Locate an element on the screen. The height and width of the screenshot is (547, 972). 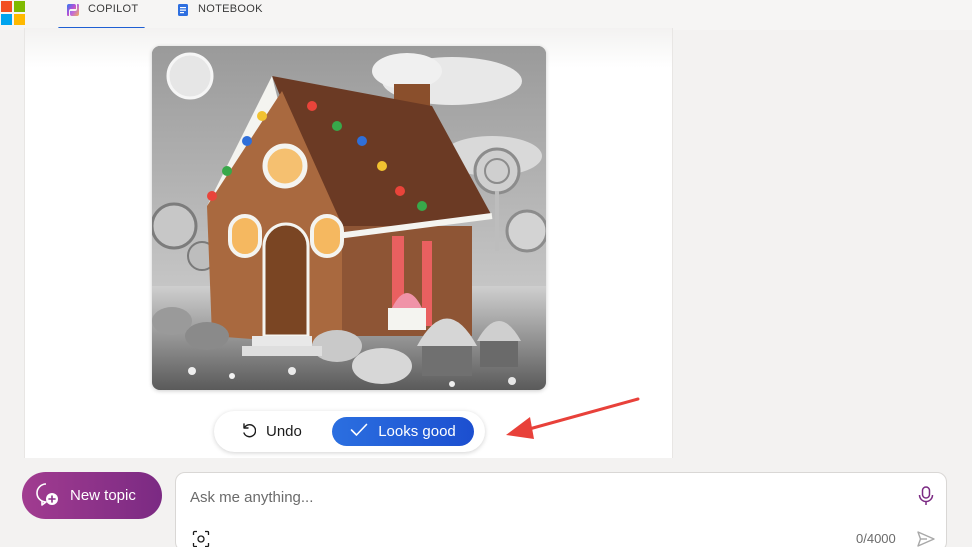
image-actions: Undo Looks good is located at coordinates (349, 431).